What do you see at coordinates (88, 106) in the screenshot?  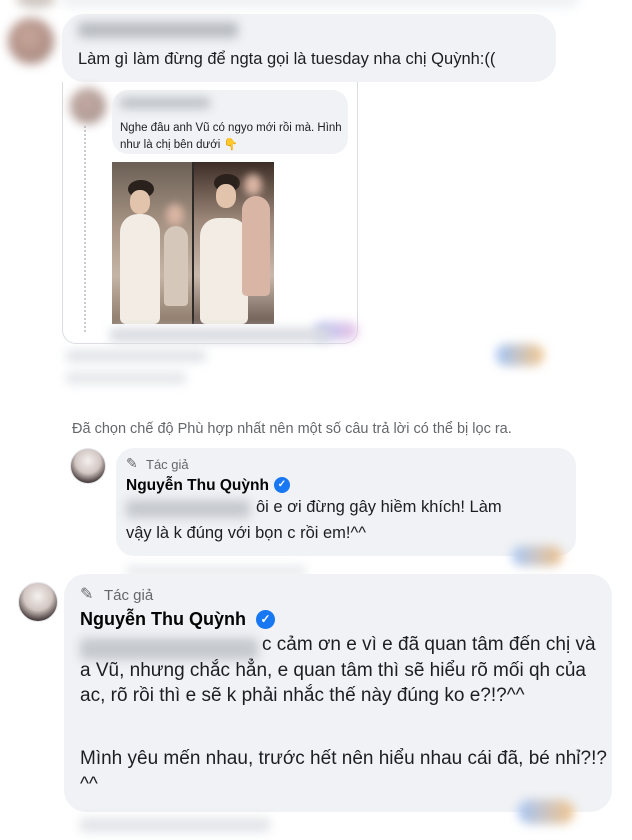 I see `shared-commenter-avatar` at bounding box center [88, 106].